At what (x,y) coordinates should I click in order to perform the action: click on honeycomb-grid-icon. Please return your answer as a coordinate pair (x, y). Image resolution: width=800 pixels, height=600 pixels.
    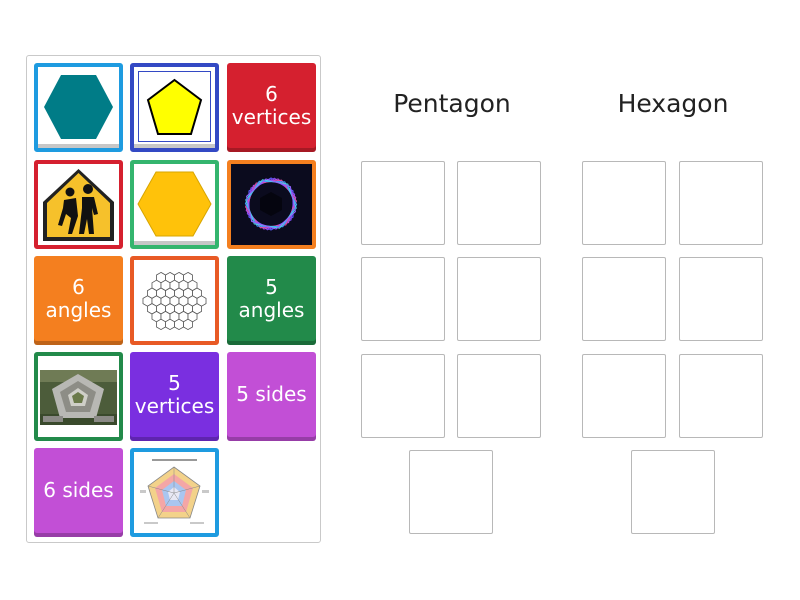
    Looking at the image, I should click on (174, 300).